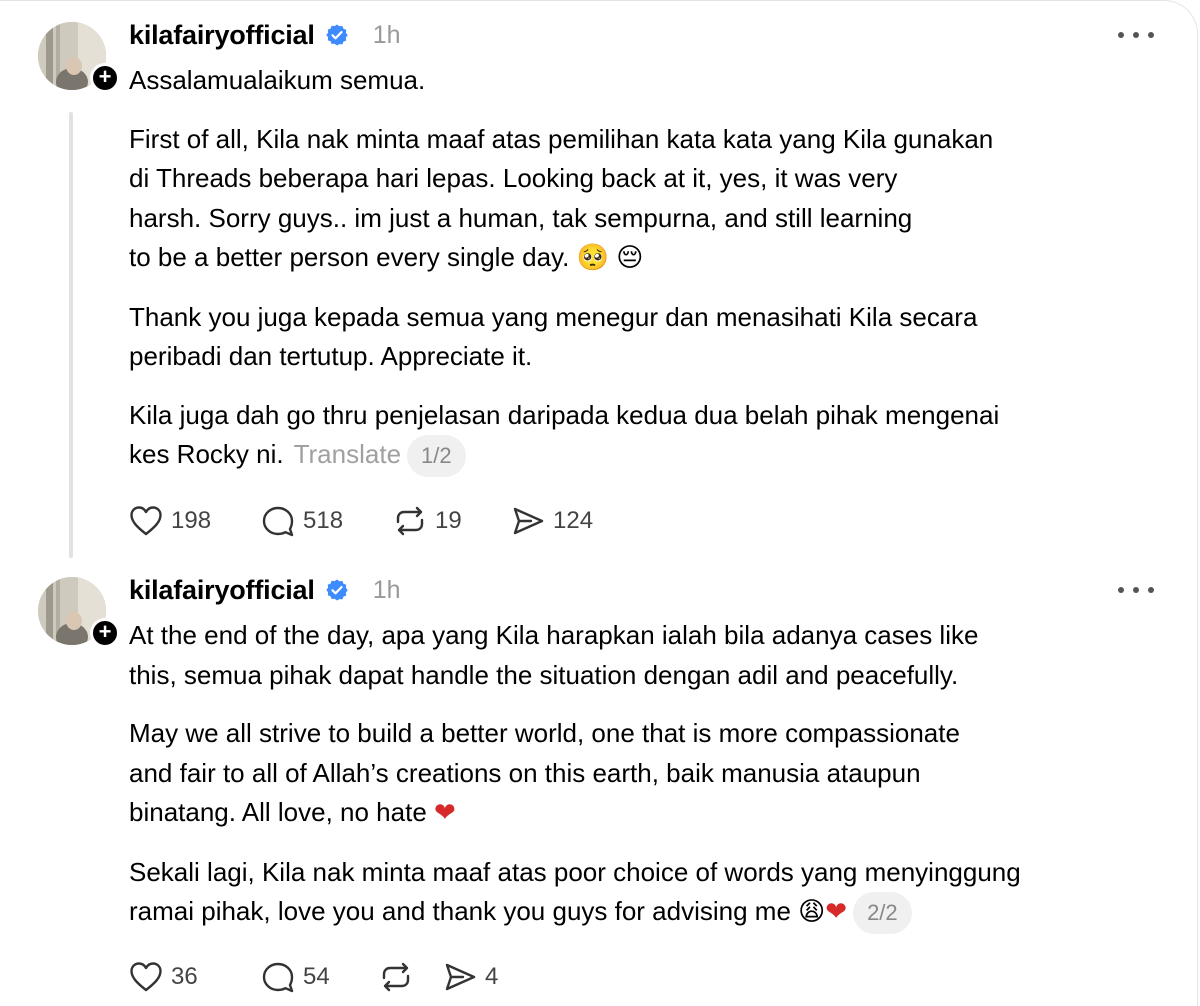 Image resolution: width=1200 pixels, height=1006 pixels. I want to click on pleading-face-emoji: 🥺, so click(592, 258).